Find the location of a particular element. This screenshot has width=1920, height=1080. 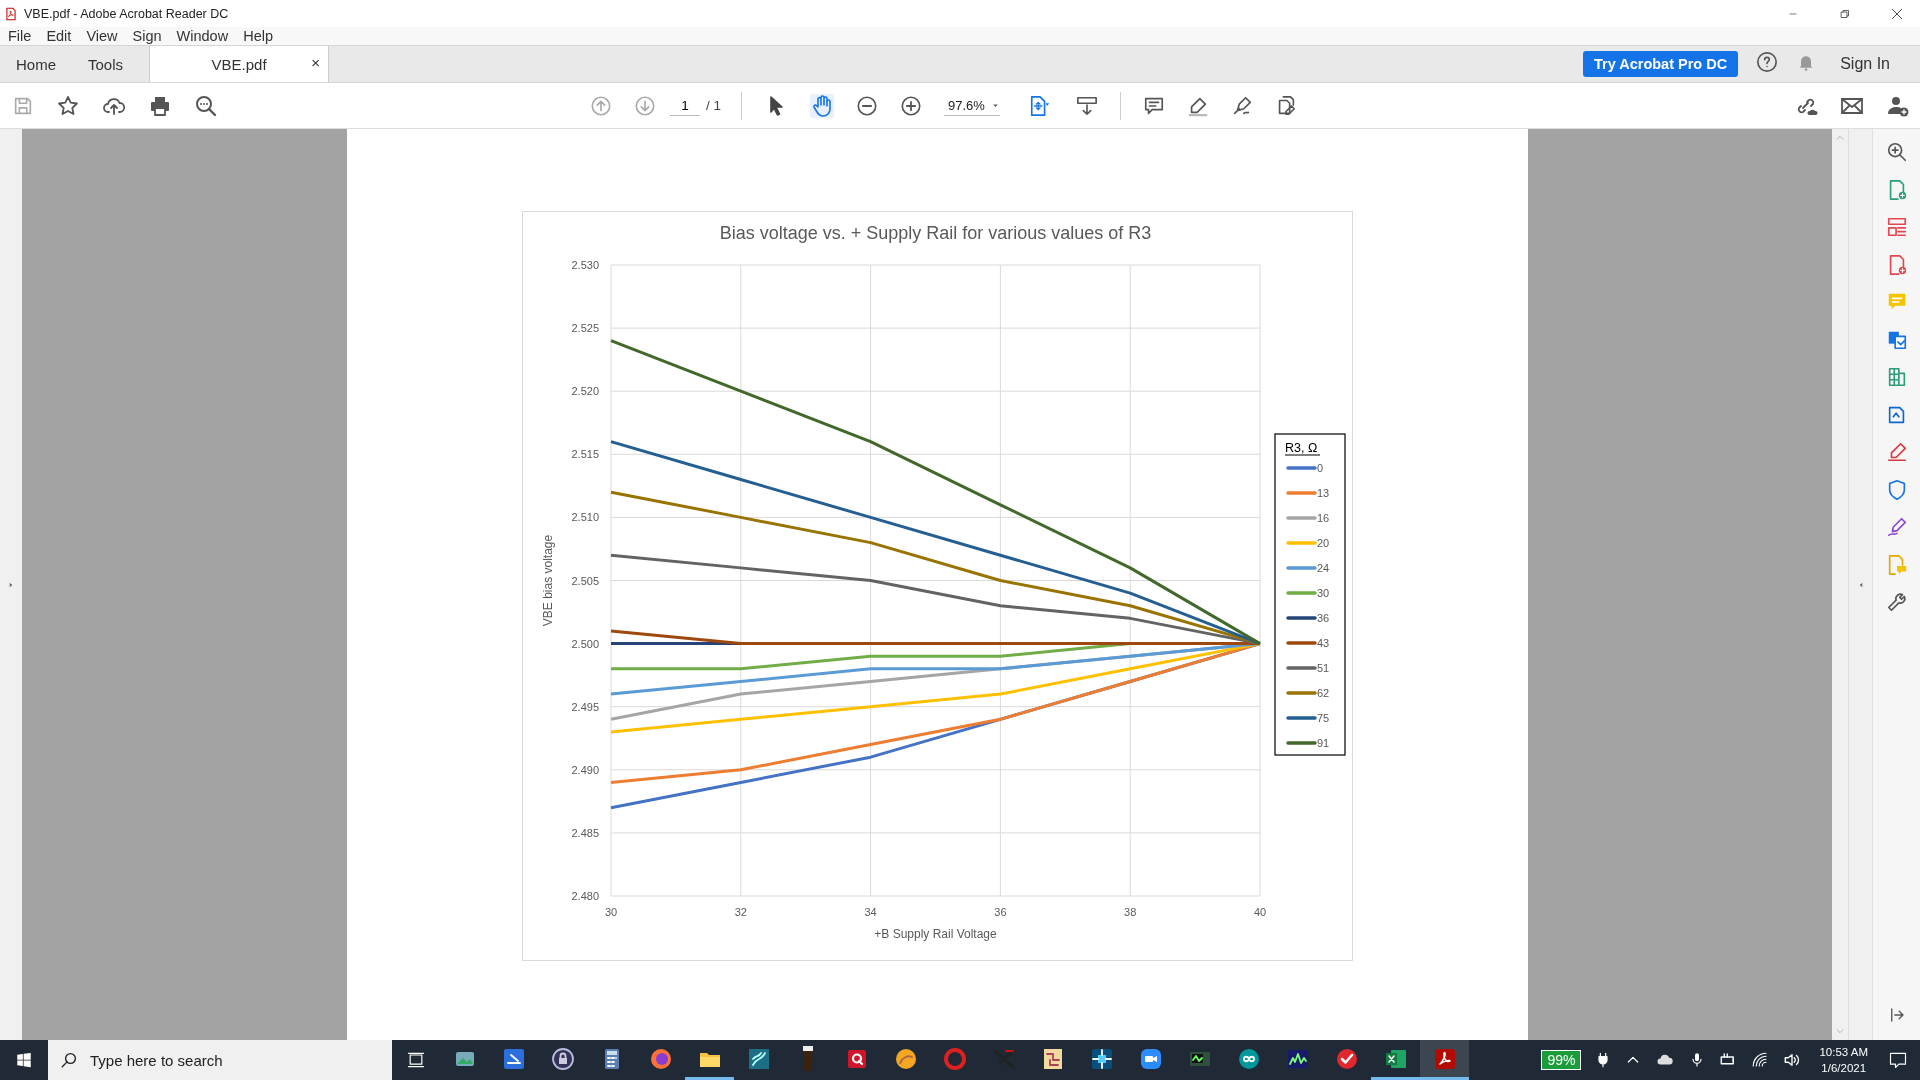

wave-lines-app-icon is located at coordinates (758, 1058).